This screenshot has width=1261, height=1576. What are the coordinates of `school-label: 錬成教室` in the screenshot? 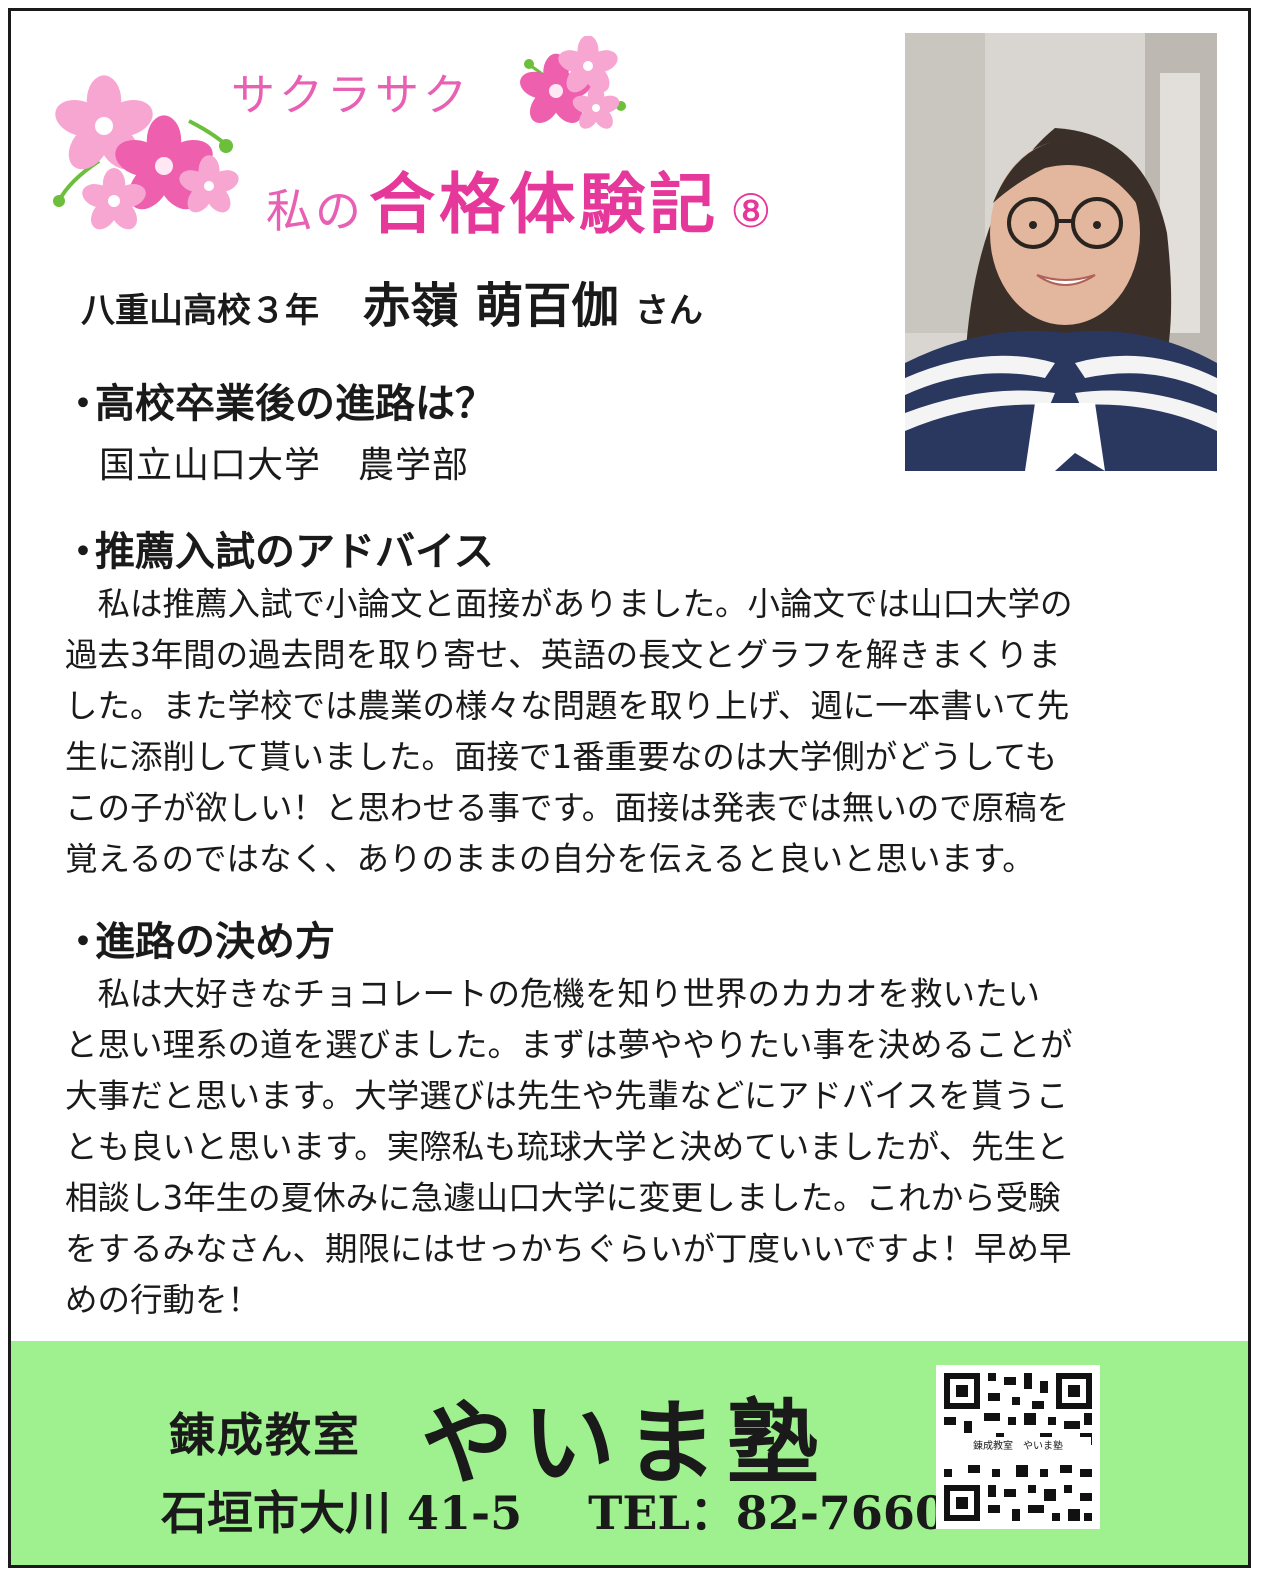 It's located at (265, 1435).